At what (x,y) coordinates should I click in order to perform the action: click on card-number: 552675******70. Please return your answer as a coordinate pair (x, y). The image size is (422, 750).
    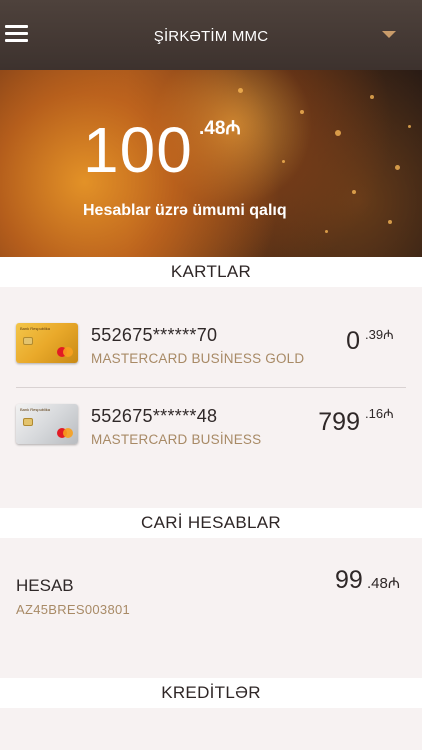
    Looking at the image, I should click on (154, 335).